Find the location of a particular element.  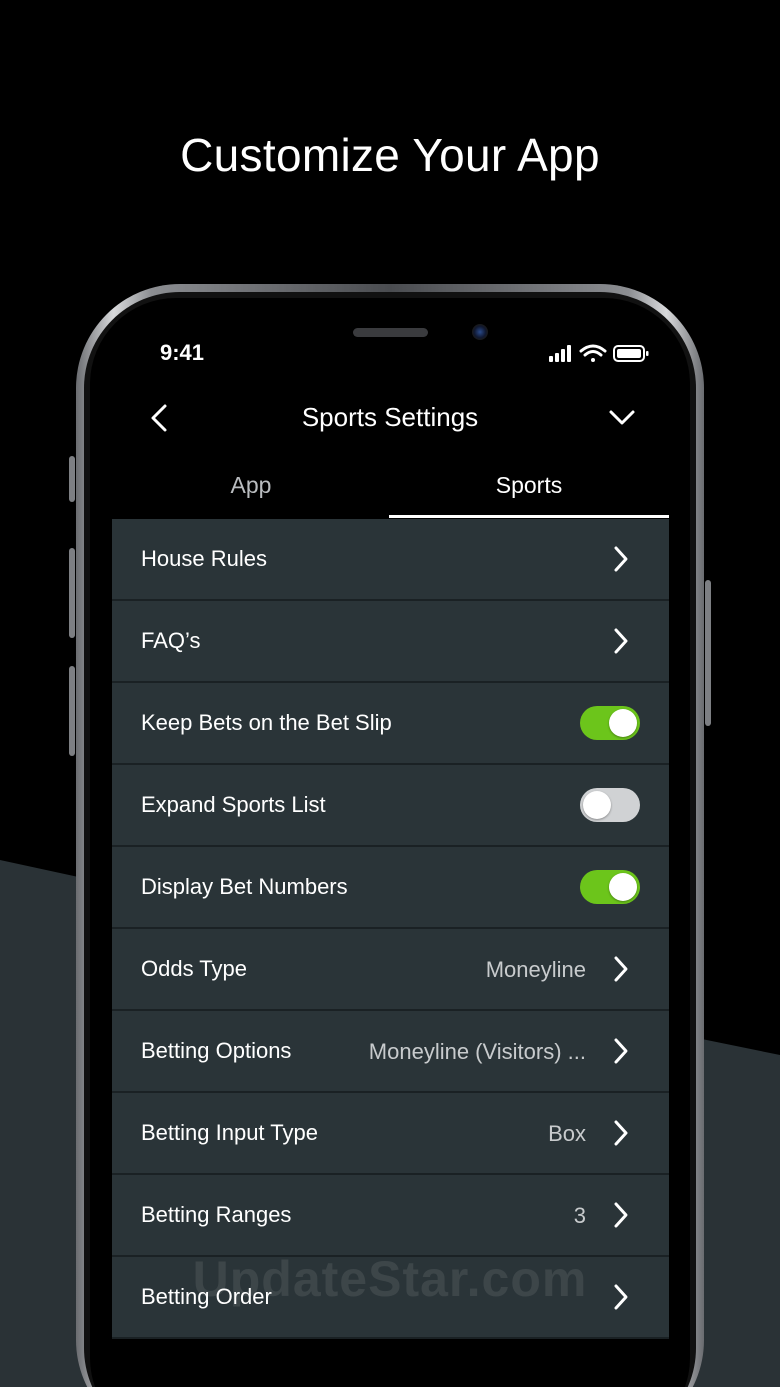

chevron-down-icon is located at coordinates (622, 418).